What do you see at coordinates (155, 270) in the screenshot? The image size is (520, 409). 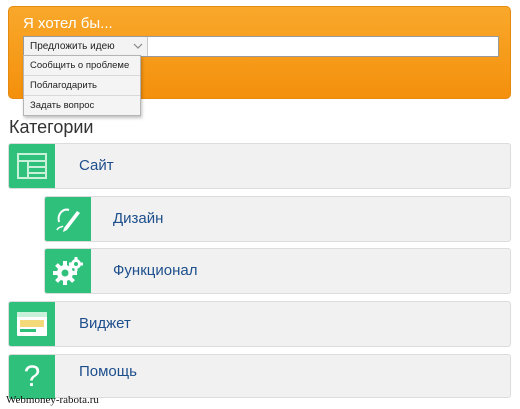 I see `category-label: Функционал` at bounding box center [155, 270].